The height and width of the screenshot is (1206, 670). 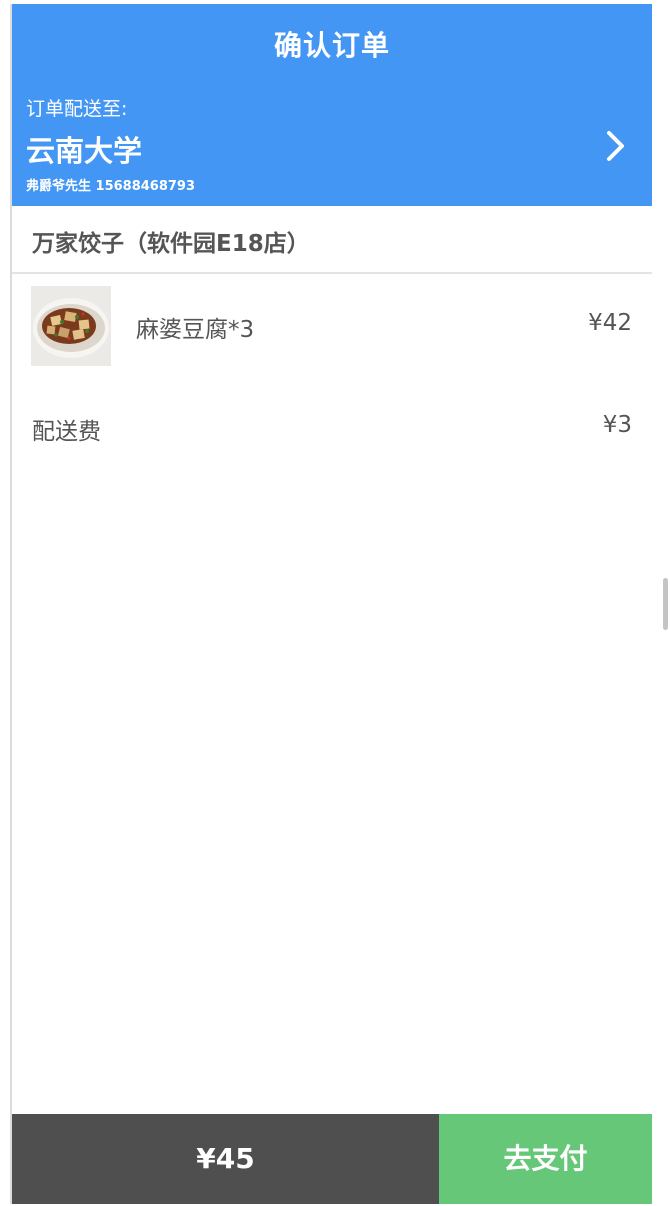 I want to click on item-name: 麻婆豆腐*3, so click(x=195, y=330).